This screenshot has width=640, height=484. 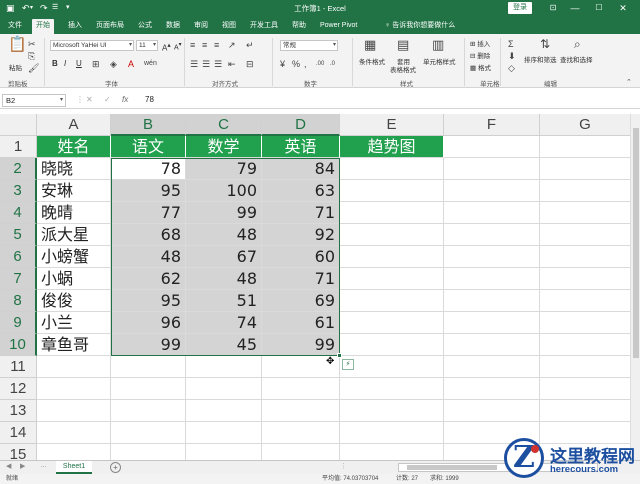 What do you see at coordinates (305, 64) in the screenshot?
I see `comma-icon: ,` at bounding box center [305, 64].